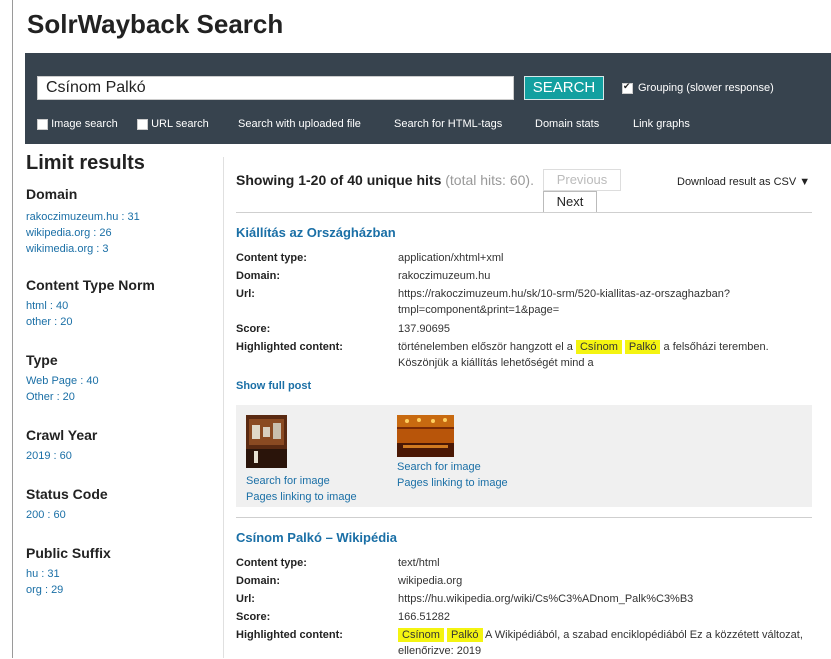 The height and width of the screenshot is (659, 831). I want to click on facet-value: wikipedia.org : 26, so click(124, 233).